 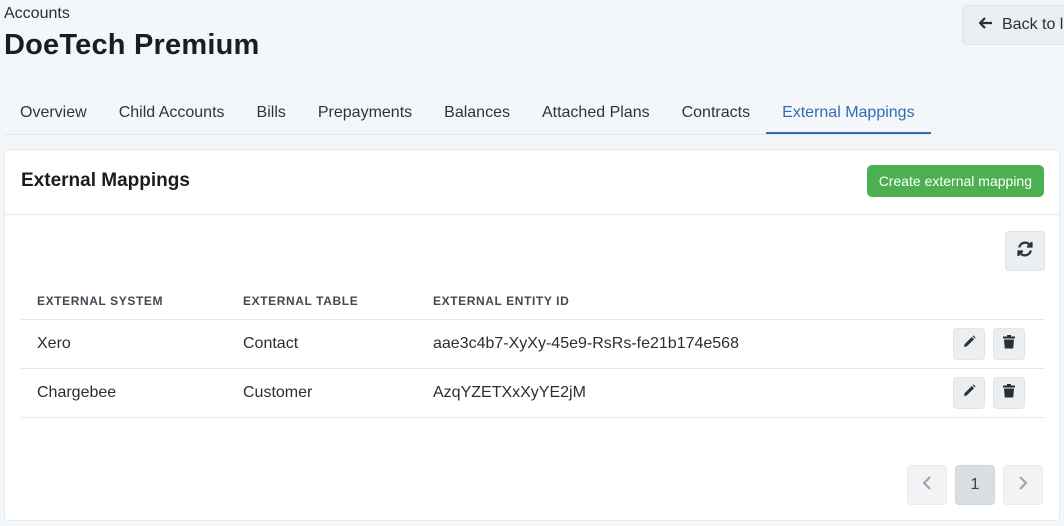 What do you see at coordinates (365, 115) in the screenshot?
I see `tab-prepayments: Prepayments` at bounding box center [365, 115].